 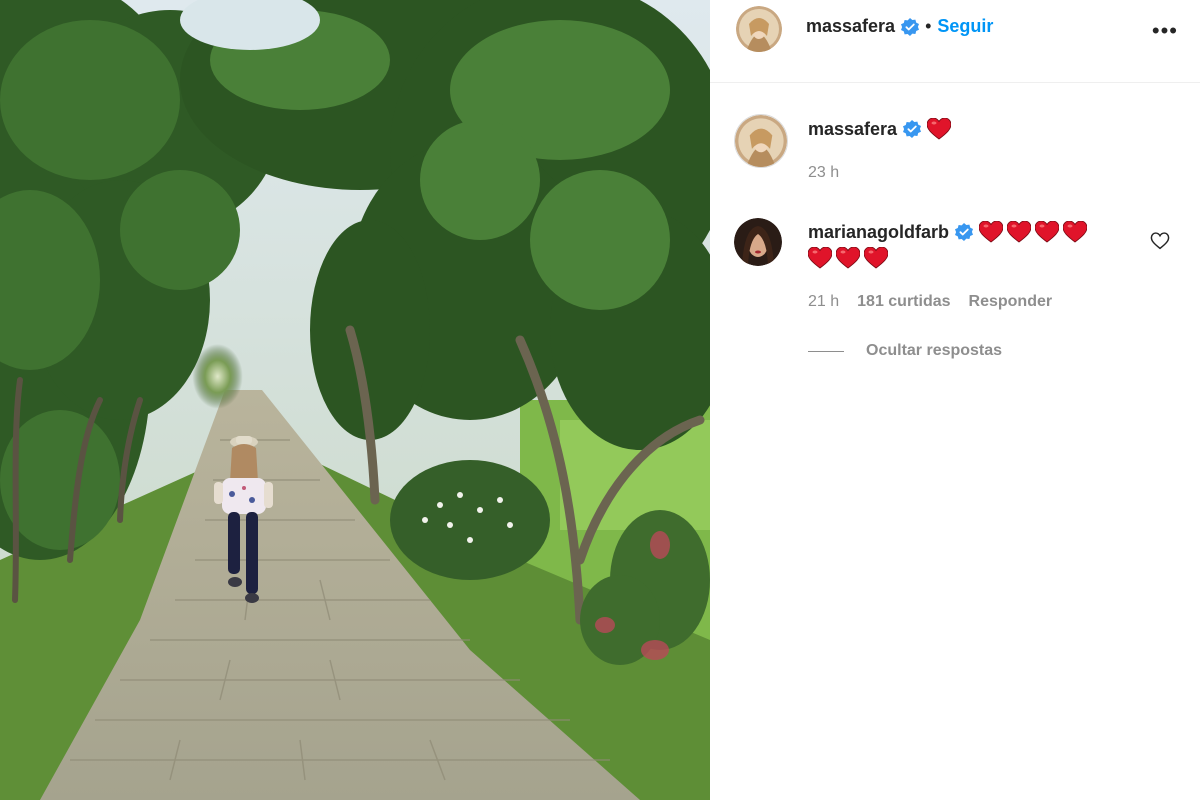 I want to click on more-options-icon: •••, so click(x=1165, y=31).